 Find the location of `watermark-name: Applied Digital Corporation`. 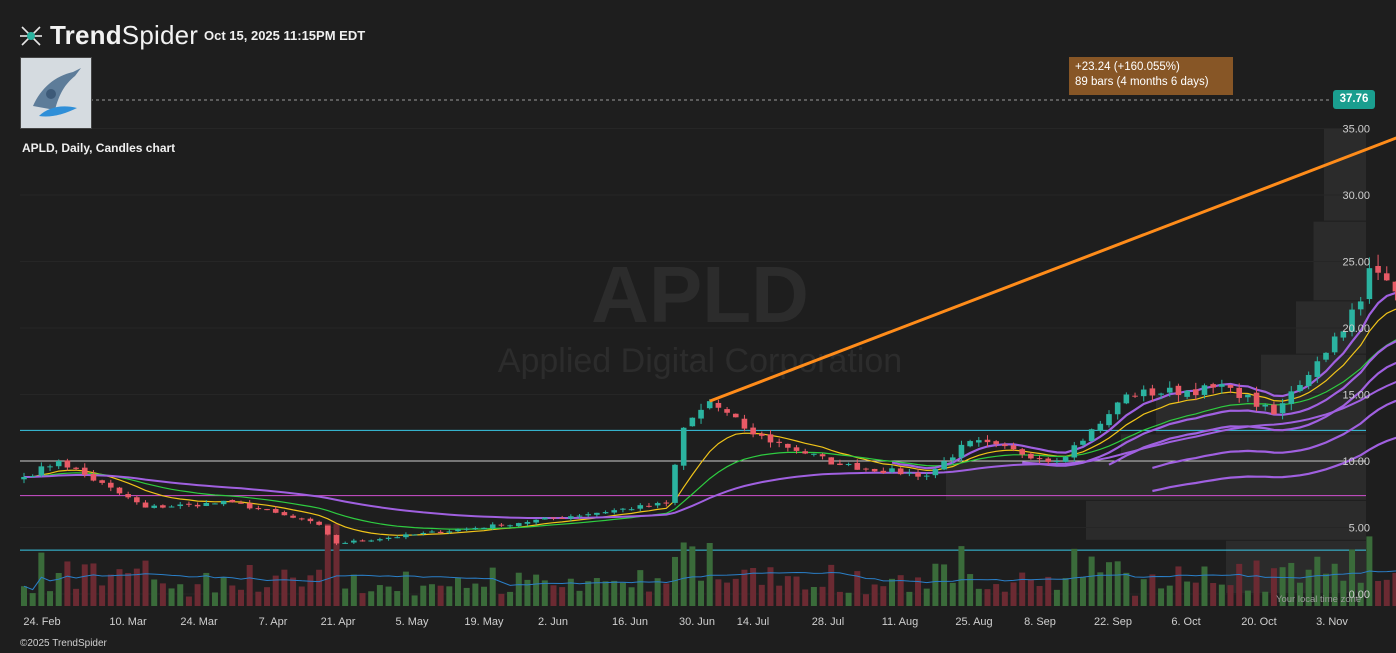

watermark-name: Applied Digital Corporation is located at coordinates (700, 361).